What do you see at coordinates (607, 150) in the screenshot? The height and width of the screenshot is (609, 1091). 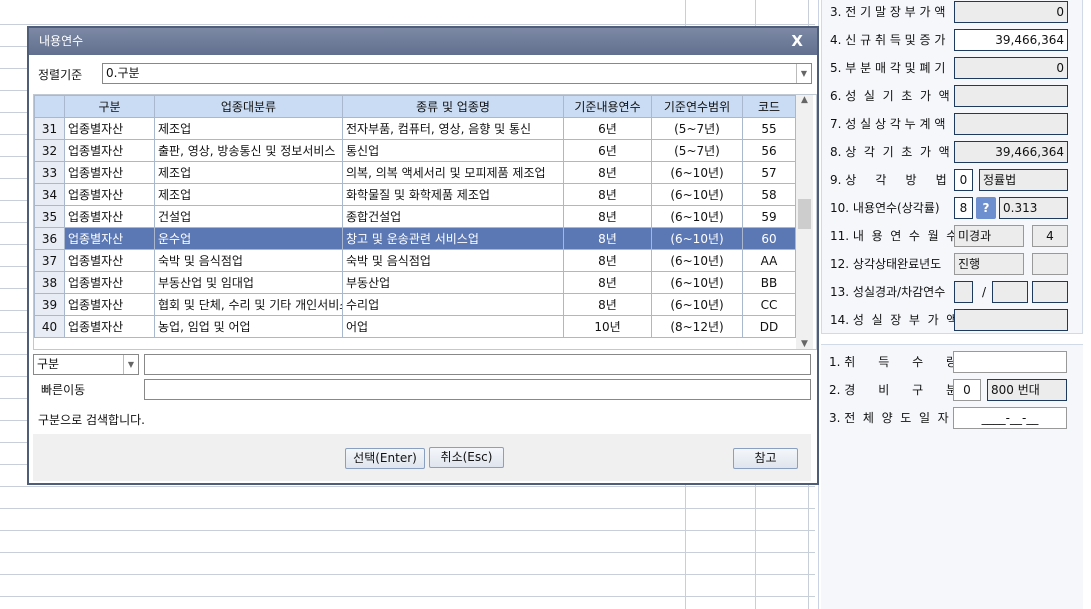 I see `table-cell: 6년` at bounding box center [607, 150].